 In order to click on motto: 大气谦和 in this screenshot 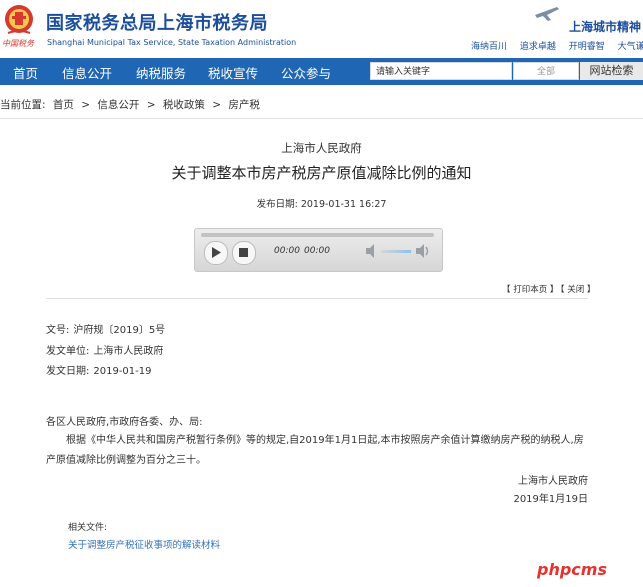, I will do `click(630, 47)`.